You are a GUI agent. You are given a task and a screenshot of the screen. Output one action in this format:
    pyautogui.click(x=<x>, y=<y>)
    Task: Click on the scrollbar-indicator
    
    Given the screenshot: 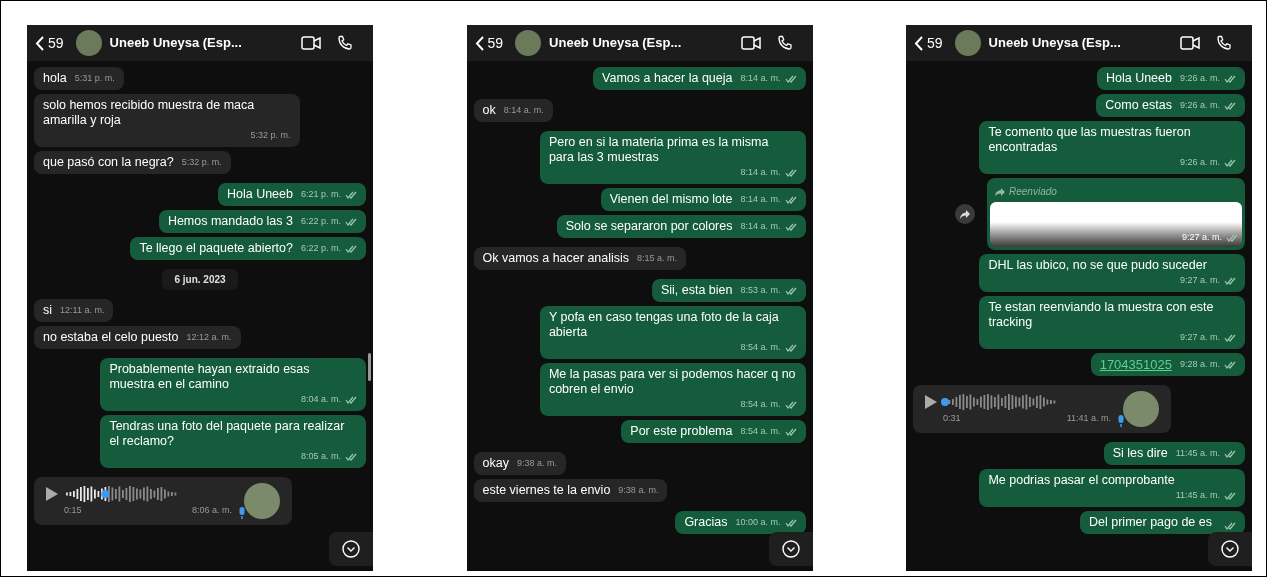 What is the action you would take?
    pyautogui.click(x=369, y=367)
    